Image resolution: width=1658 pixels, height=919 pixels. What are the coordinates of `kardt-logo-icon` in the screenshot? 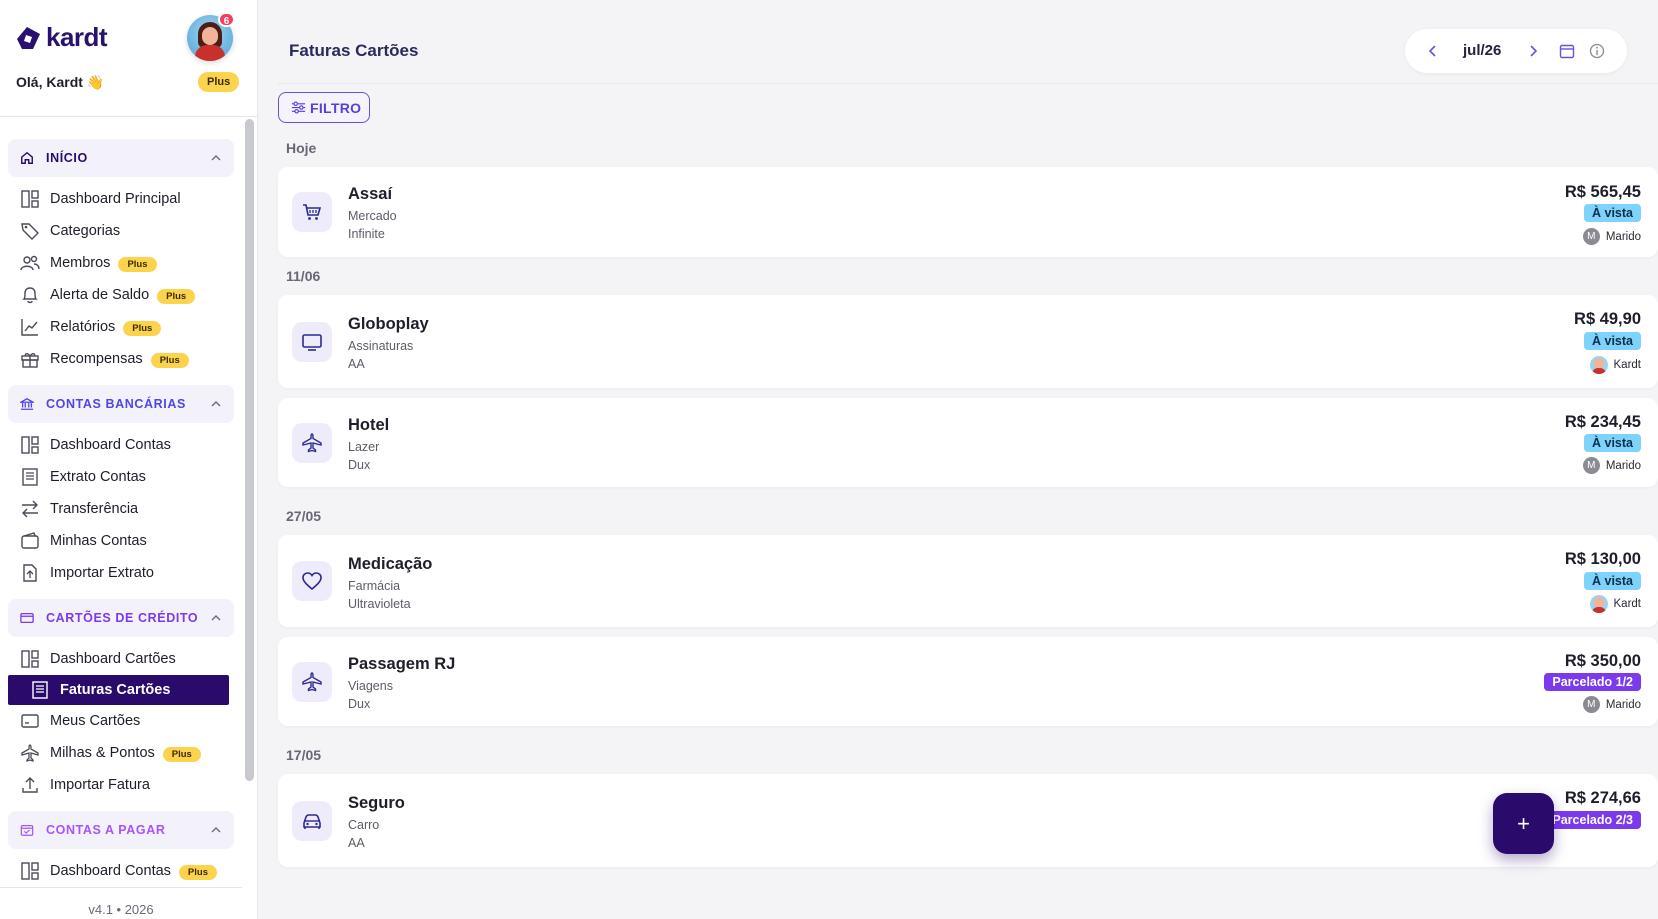 It's located at (28, 37).